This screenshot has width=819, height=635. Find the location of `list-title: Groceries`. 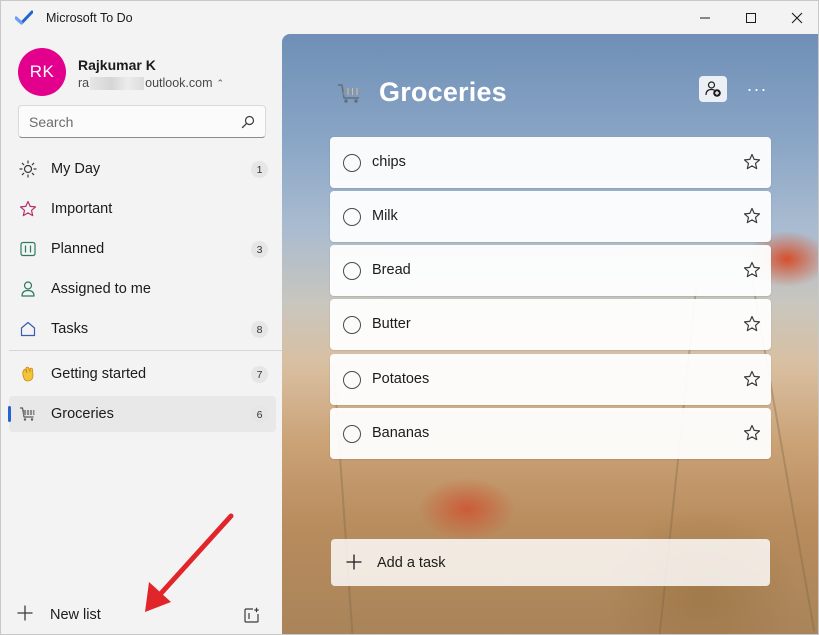

list-title: Groceries is located at coordinates (443, 92).